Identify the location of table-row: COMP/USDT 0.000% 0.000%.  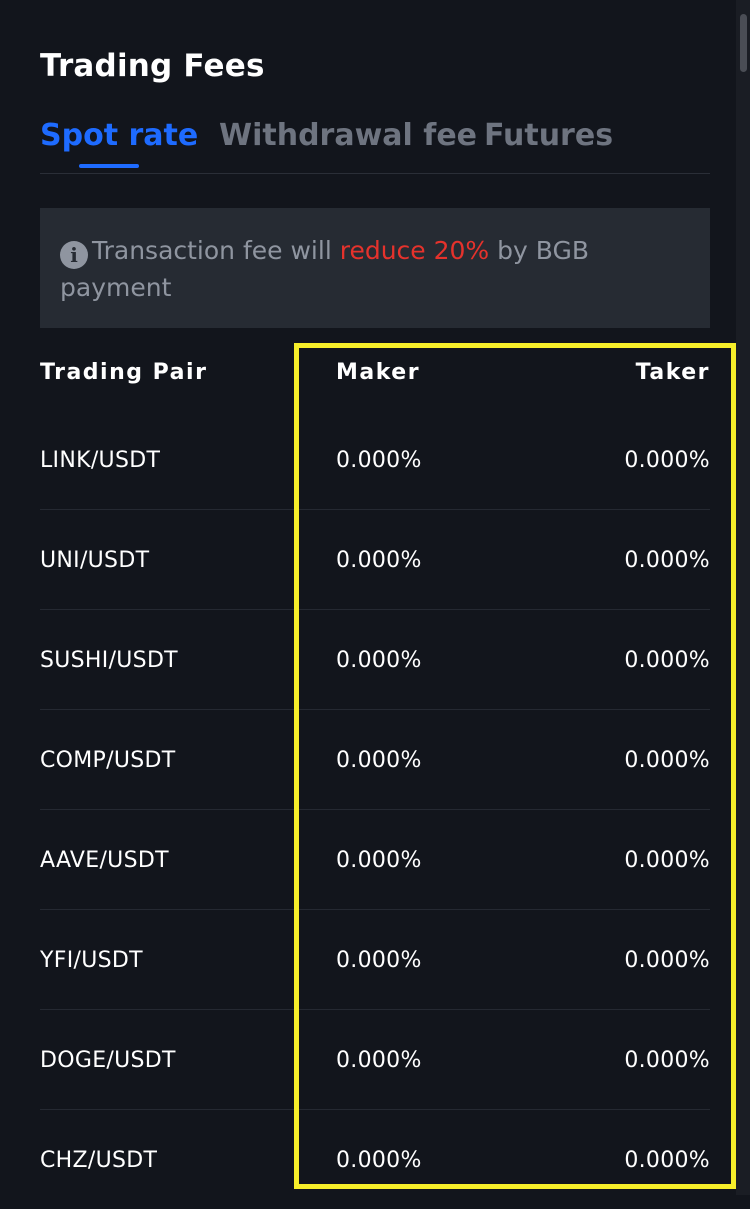
(375, 760).